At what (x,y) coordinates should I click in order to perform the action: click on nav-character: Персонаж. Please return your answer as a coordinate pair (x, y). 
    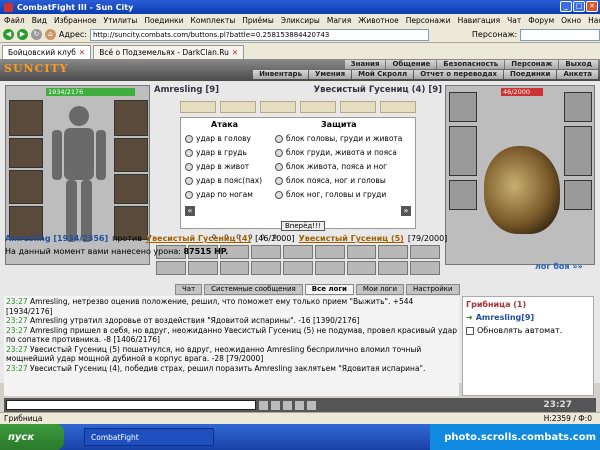
    Looking at the image, I should click on (532, 64).